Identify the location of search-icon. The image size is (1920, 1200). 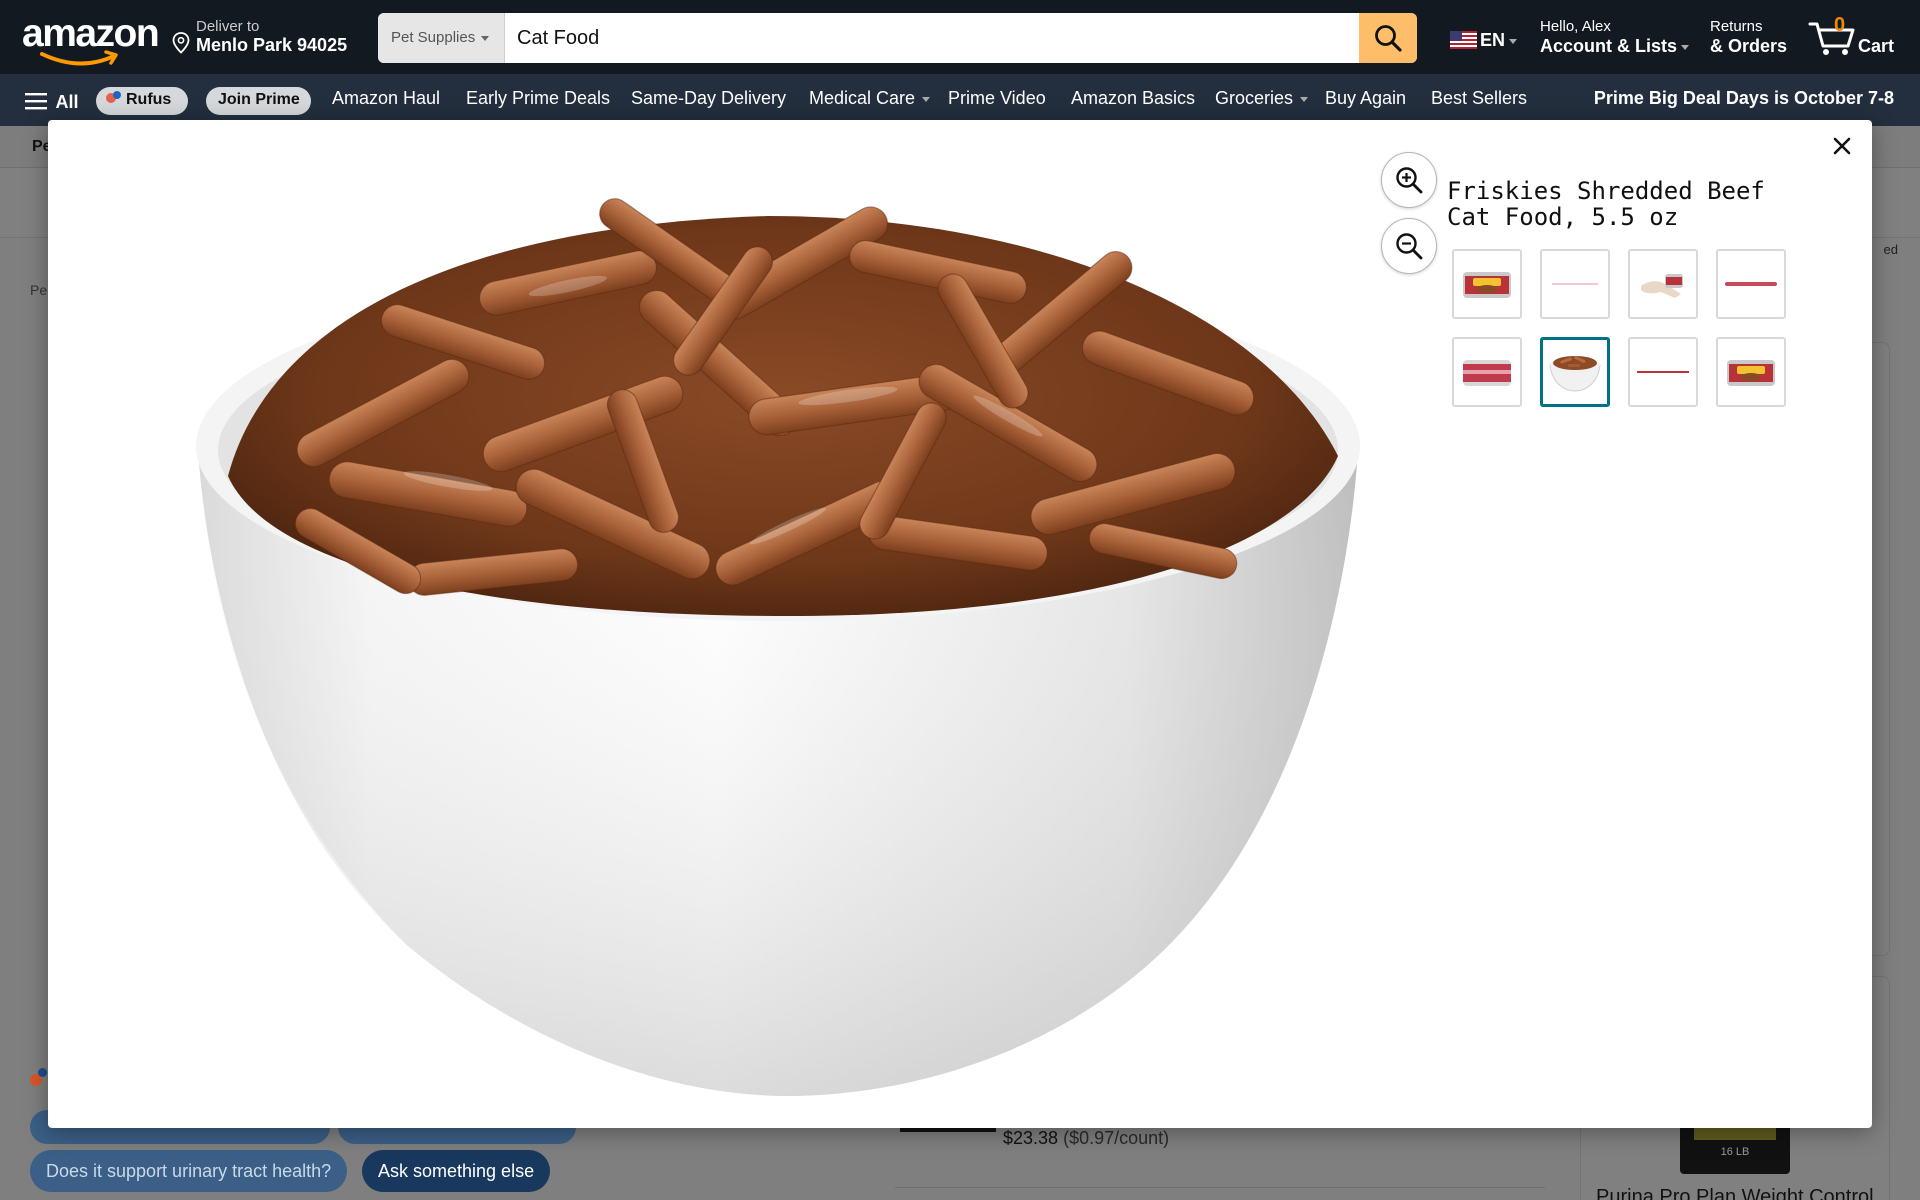
(1388, 38).